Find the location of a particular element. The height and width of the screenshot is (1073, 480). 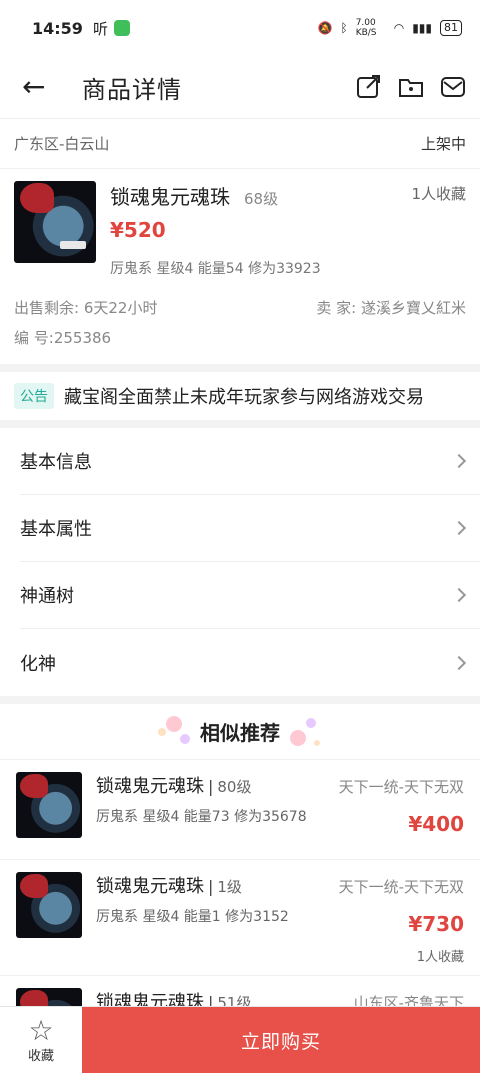

star-icon: ☆ is located at coordinates (41, 1030).